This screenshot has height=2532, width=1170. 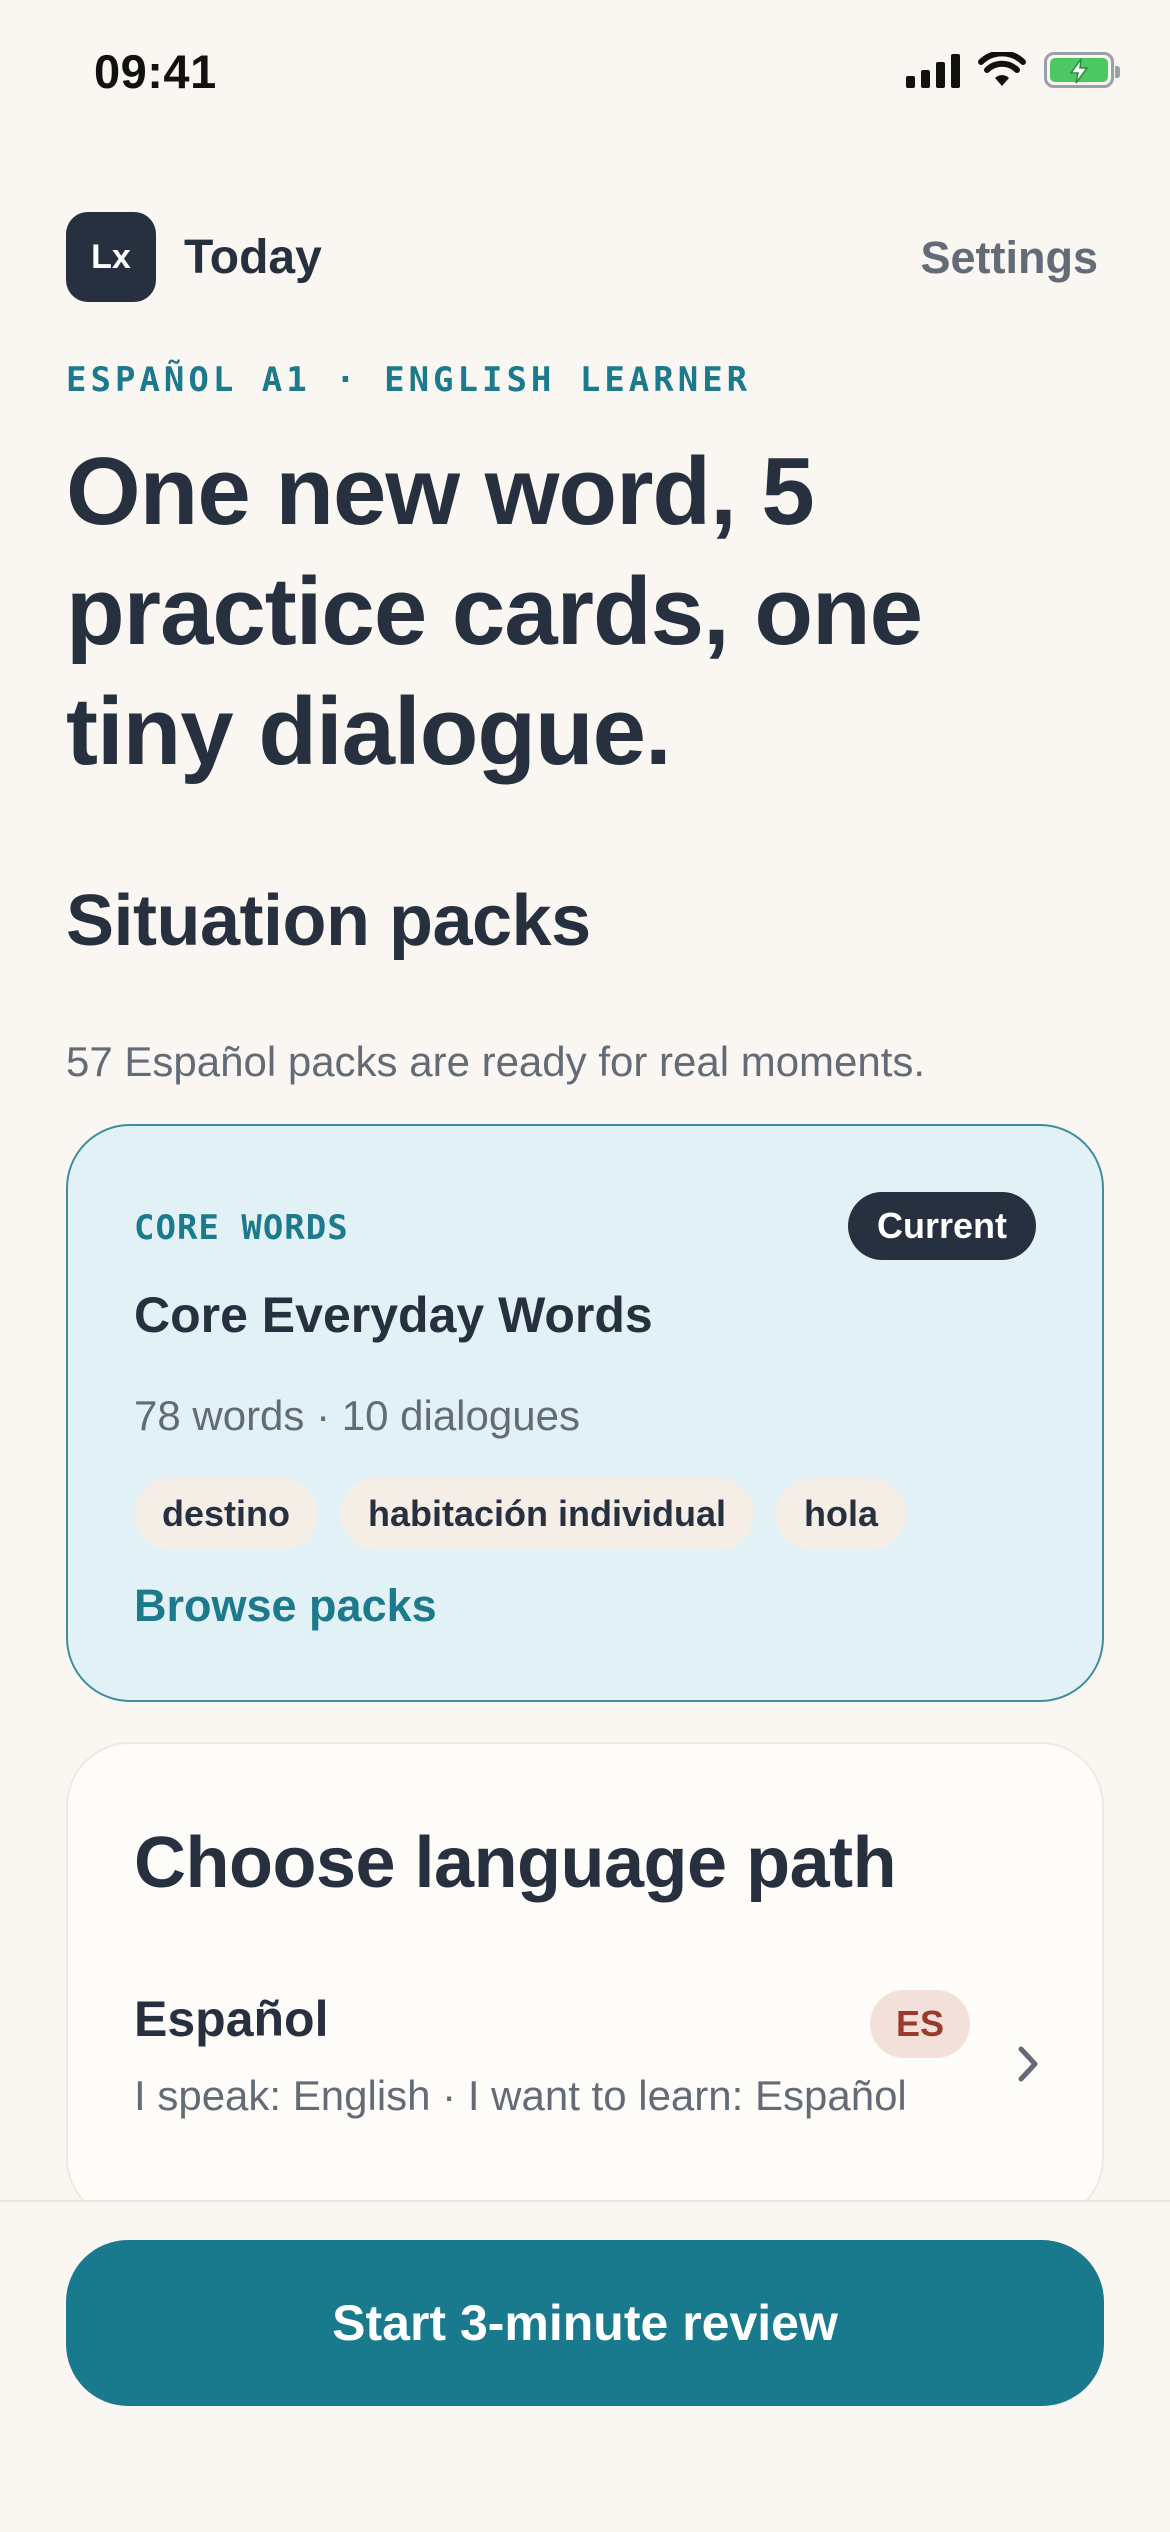 I want to click on course-eyebrow: ESPAÑOL A1 · ENGLISH LEARNER, so click(x=409, y=380).